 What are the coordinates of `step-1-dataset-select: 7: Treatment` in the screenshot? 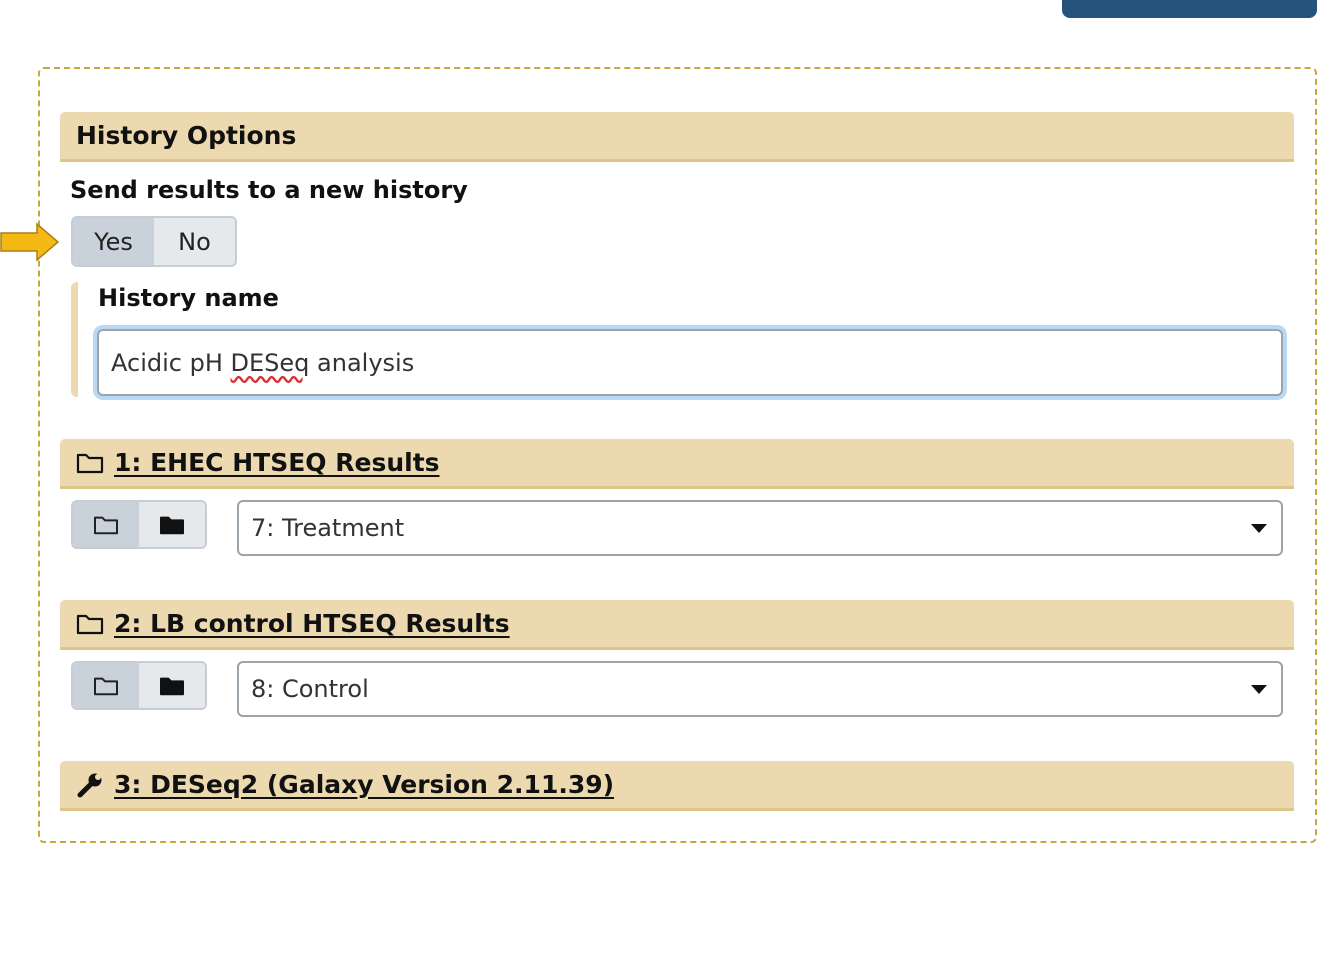 It's located at (760, 528).